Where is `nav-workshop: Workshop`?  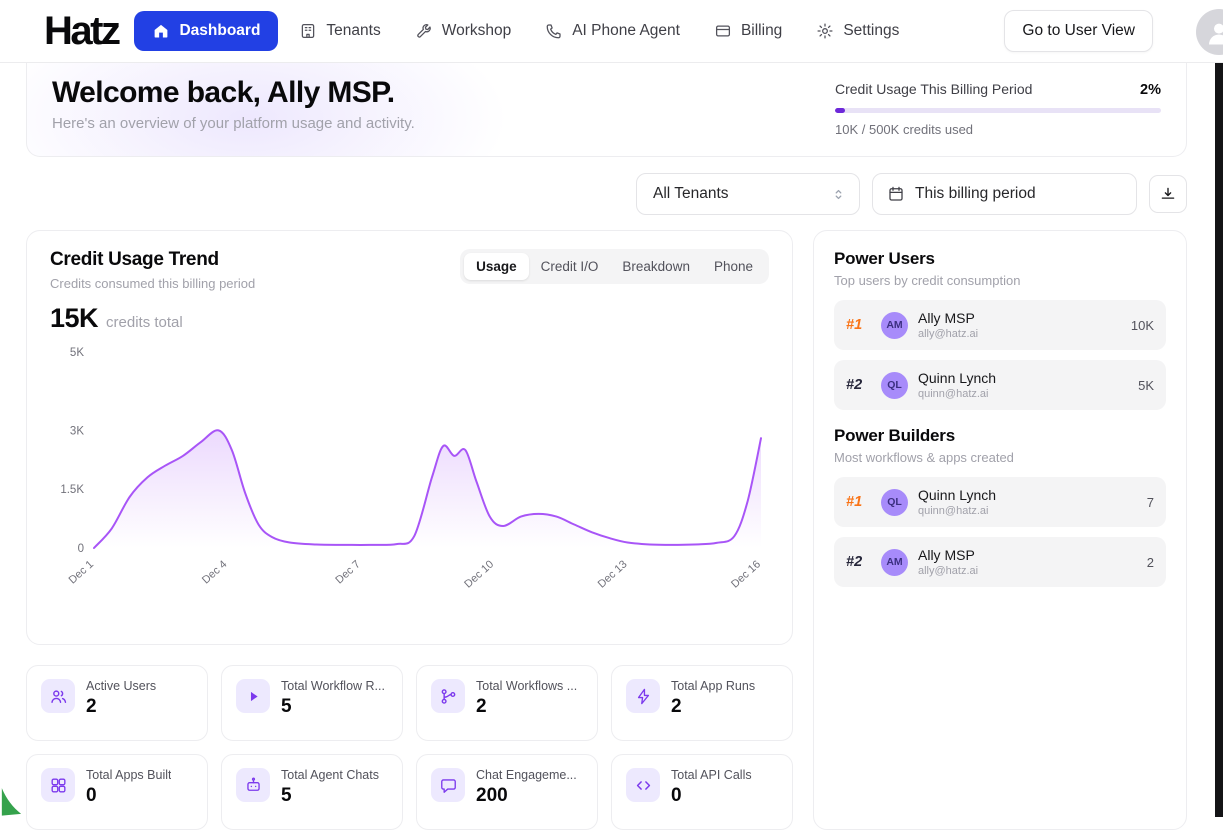
nav-workshop: Workshop is located at coordinates (463, 31).